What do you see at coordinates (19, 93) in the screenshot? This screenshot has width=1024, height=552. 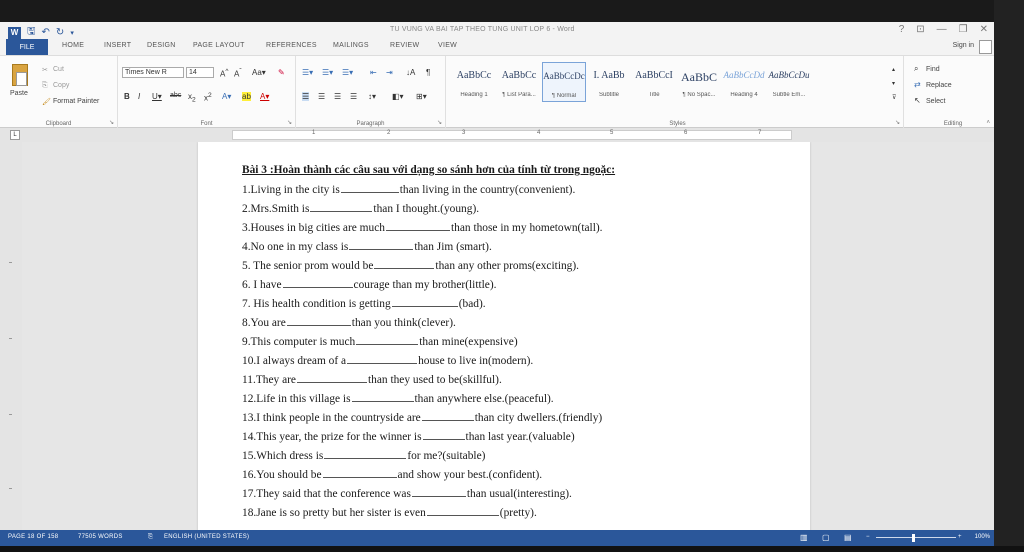 I see `paste-button: Paste` at bounding box center [19, 93].